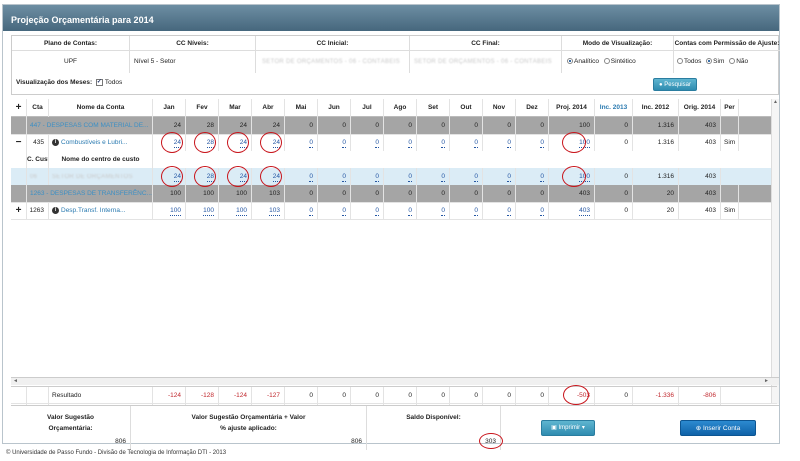 The image size is (800, 461). What do you see at coordinates (169, 108) in the screenshot?
I see `col-header-jan: Jan` at bounding box center [169, 108].